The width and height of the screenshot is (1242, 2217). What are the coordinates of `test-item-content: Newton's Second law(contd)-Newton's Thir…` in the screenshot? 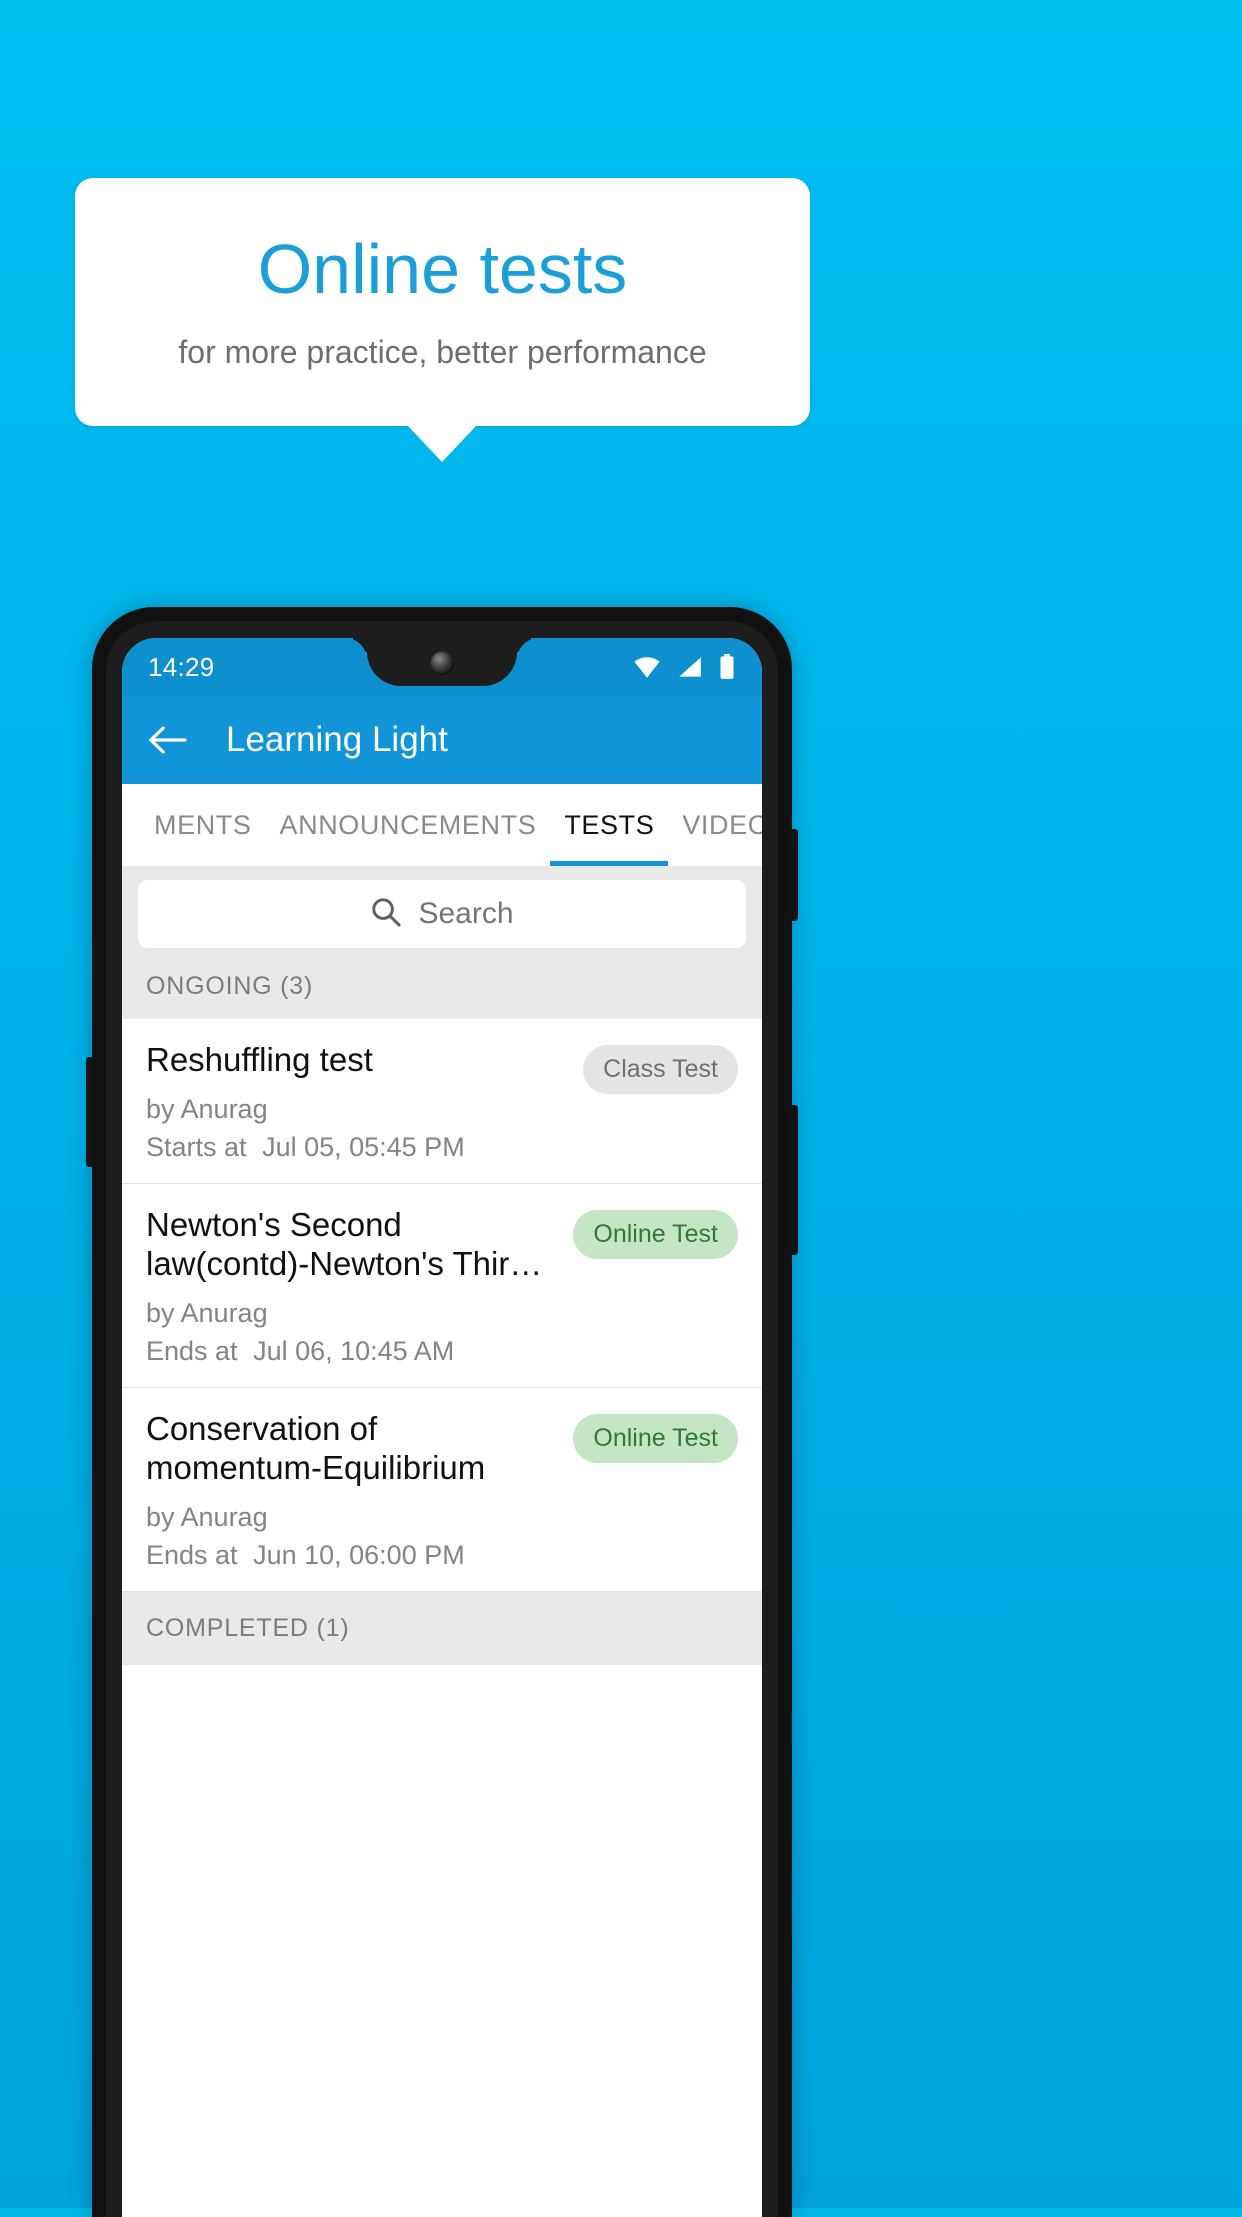 It's located at (353, 1286).